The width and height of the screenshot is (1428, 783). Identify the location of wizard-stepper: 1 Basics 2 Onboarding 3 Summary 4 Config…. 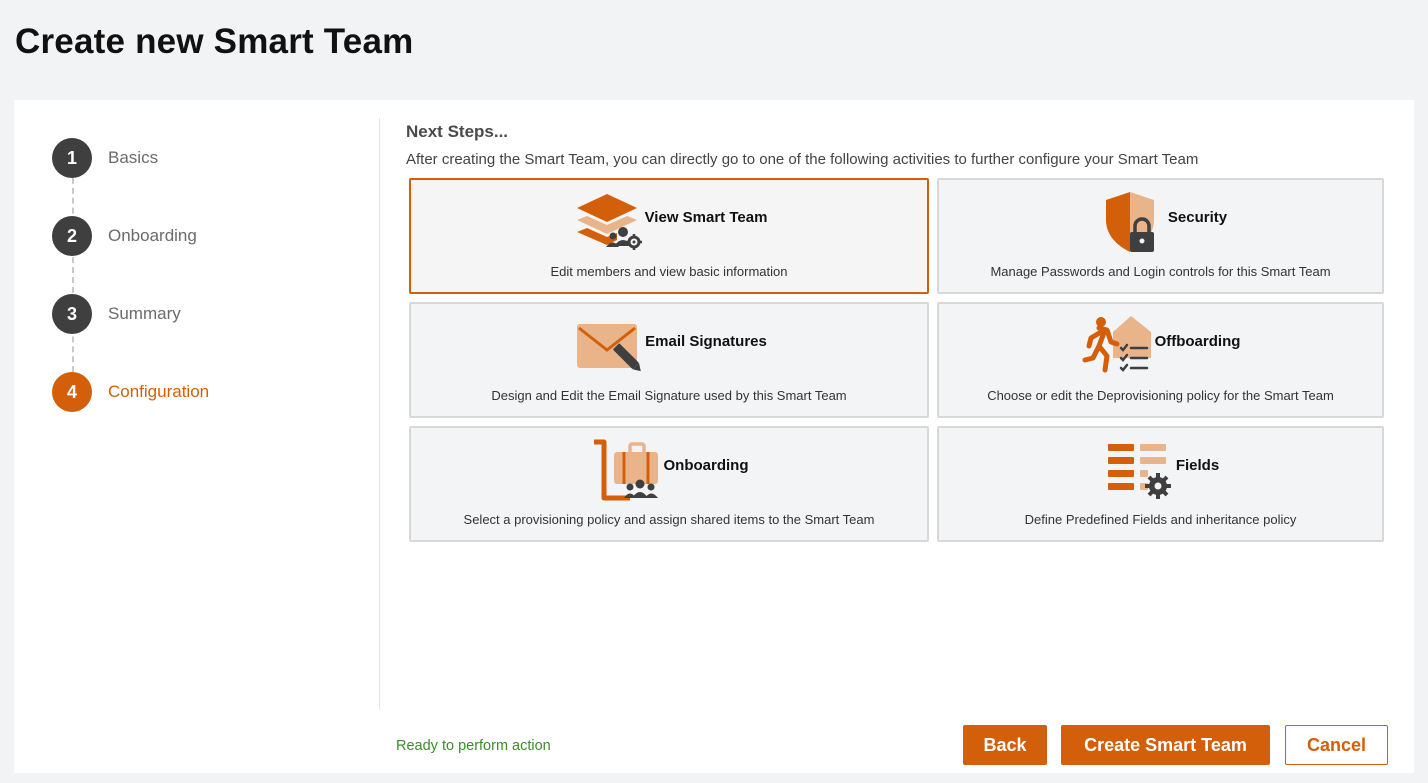
(202, 308).